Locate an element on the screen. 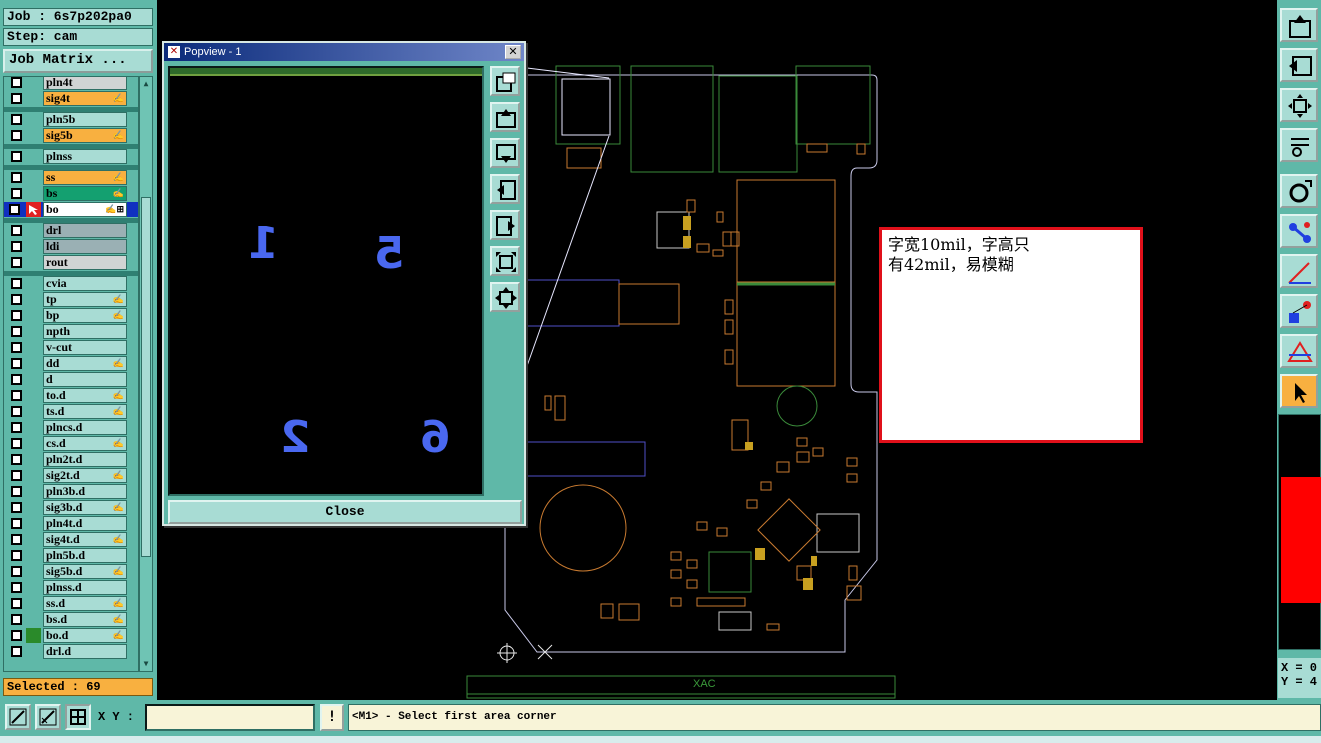 This screenshot has width=1321, height=743. layer-name: bs ✍ is located at coordinates (85, 193).